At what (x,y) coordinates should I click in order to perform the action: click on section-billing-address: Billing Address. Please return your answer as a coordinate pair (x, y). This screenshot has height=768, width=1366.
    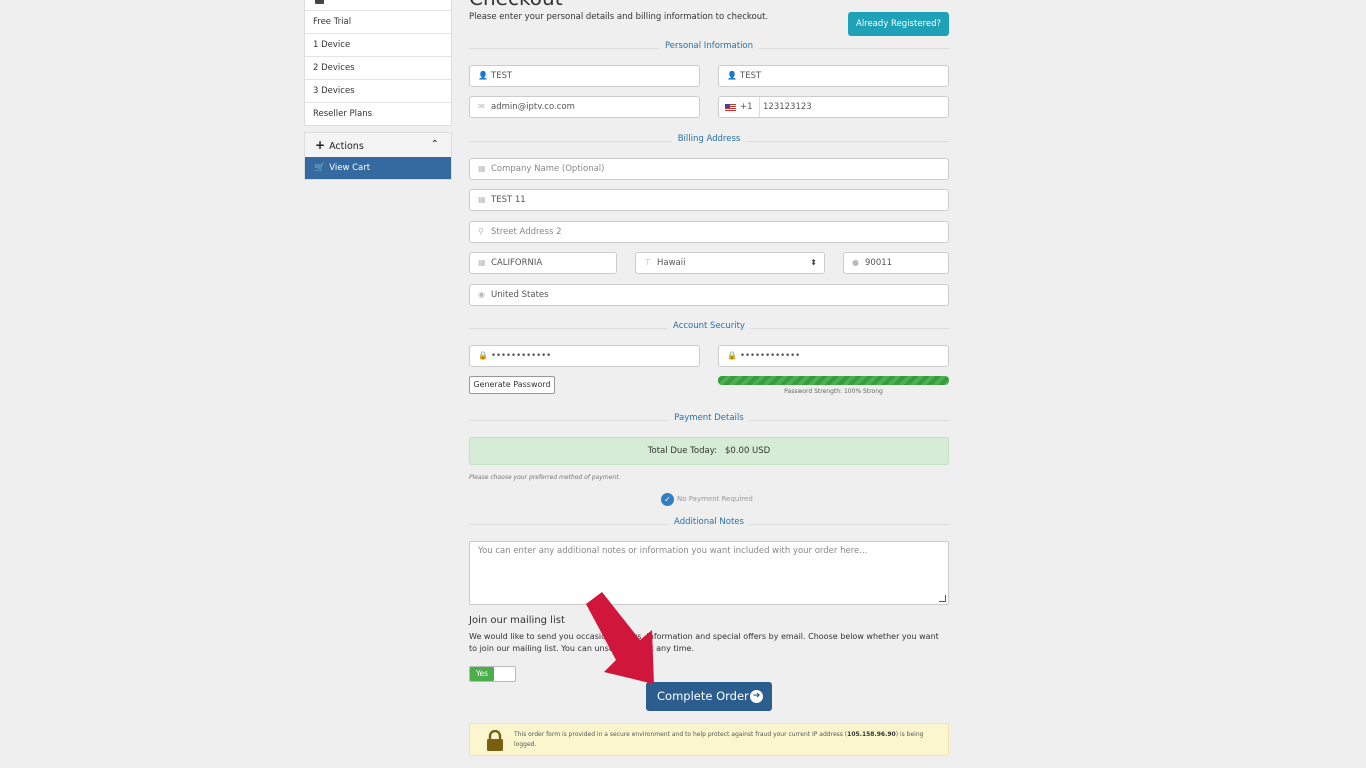
    Looking at the image, I should click on (709, 141).